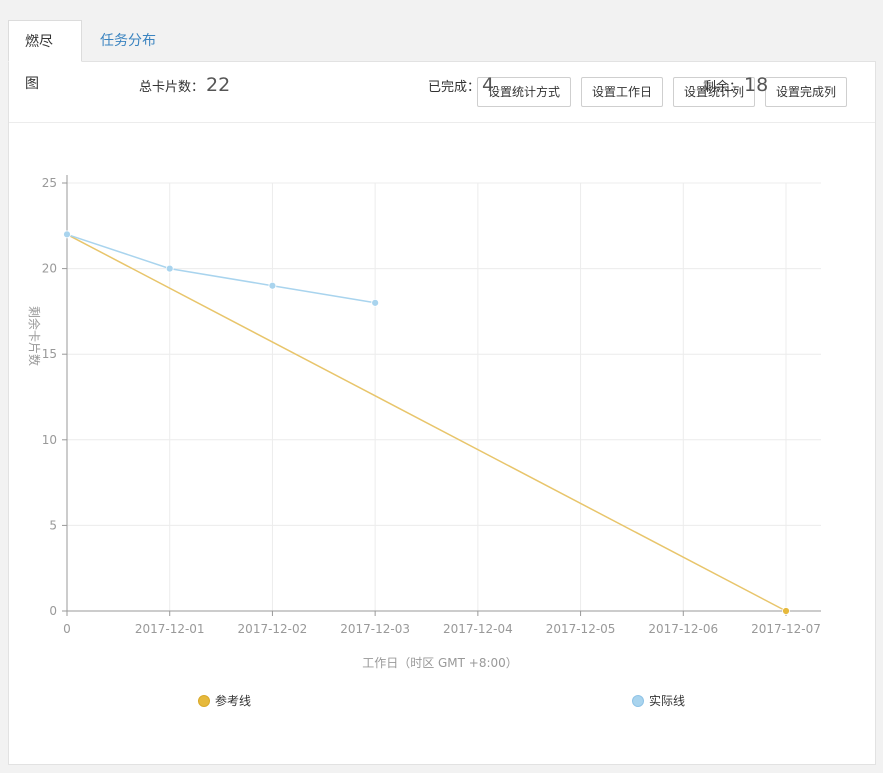 Image resolution: width=883 pixels, height=773 pixels. Describe the element at coordinates (49, 269) in the screenshot. I see `y-tick-label: 20` at that location.